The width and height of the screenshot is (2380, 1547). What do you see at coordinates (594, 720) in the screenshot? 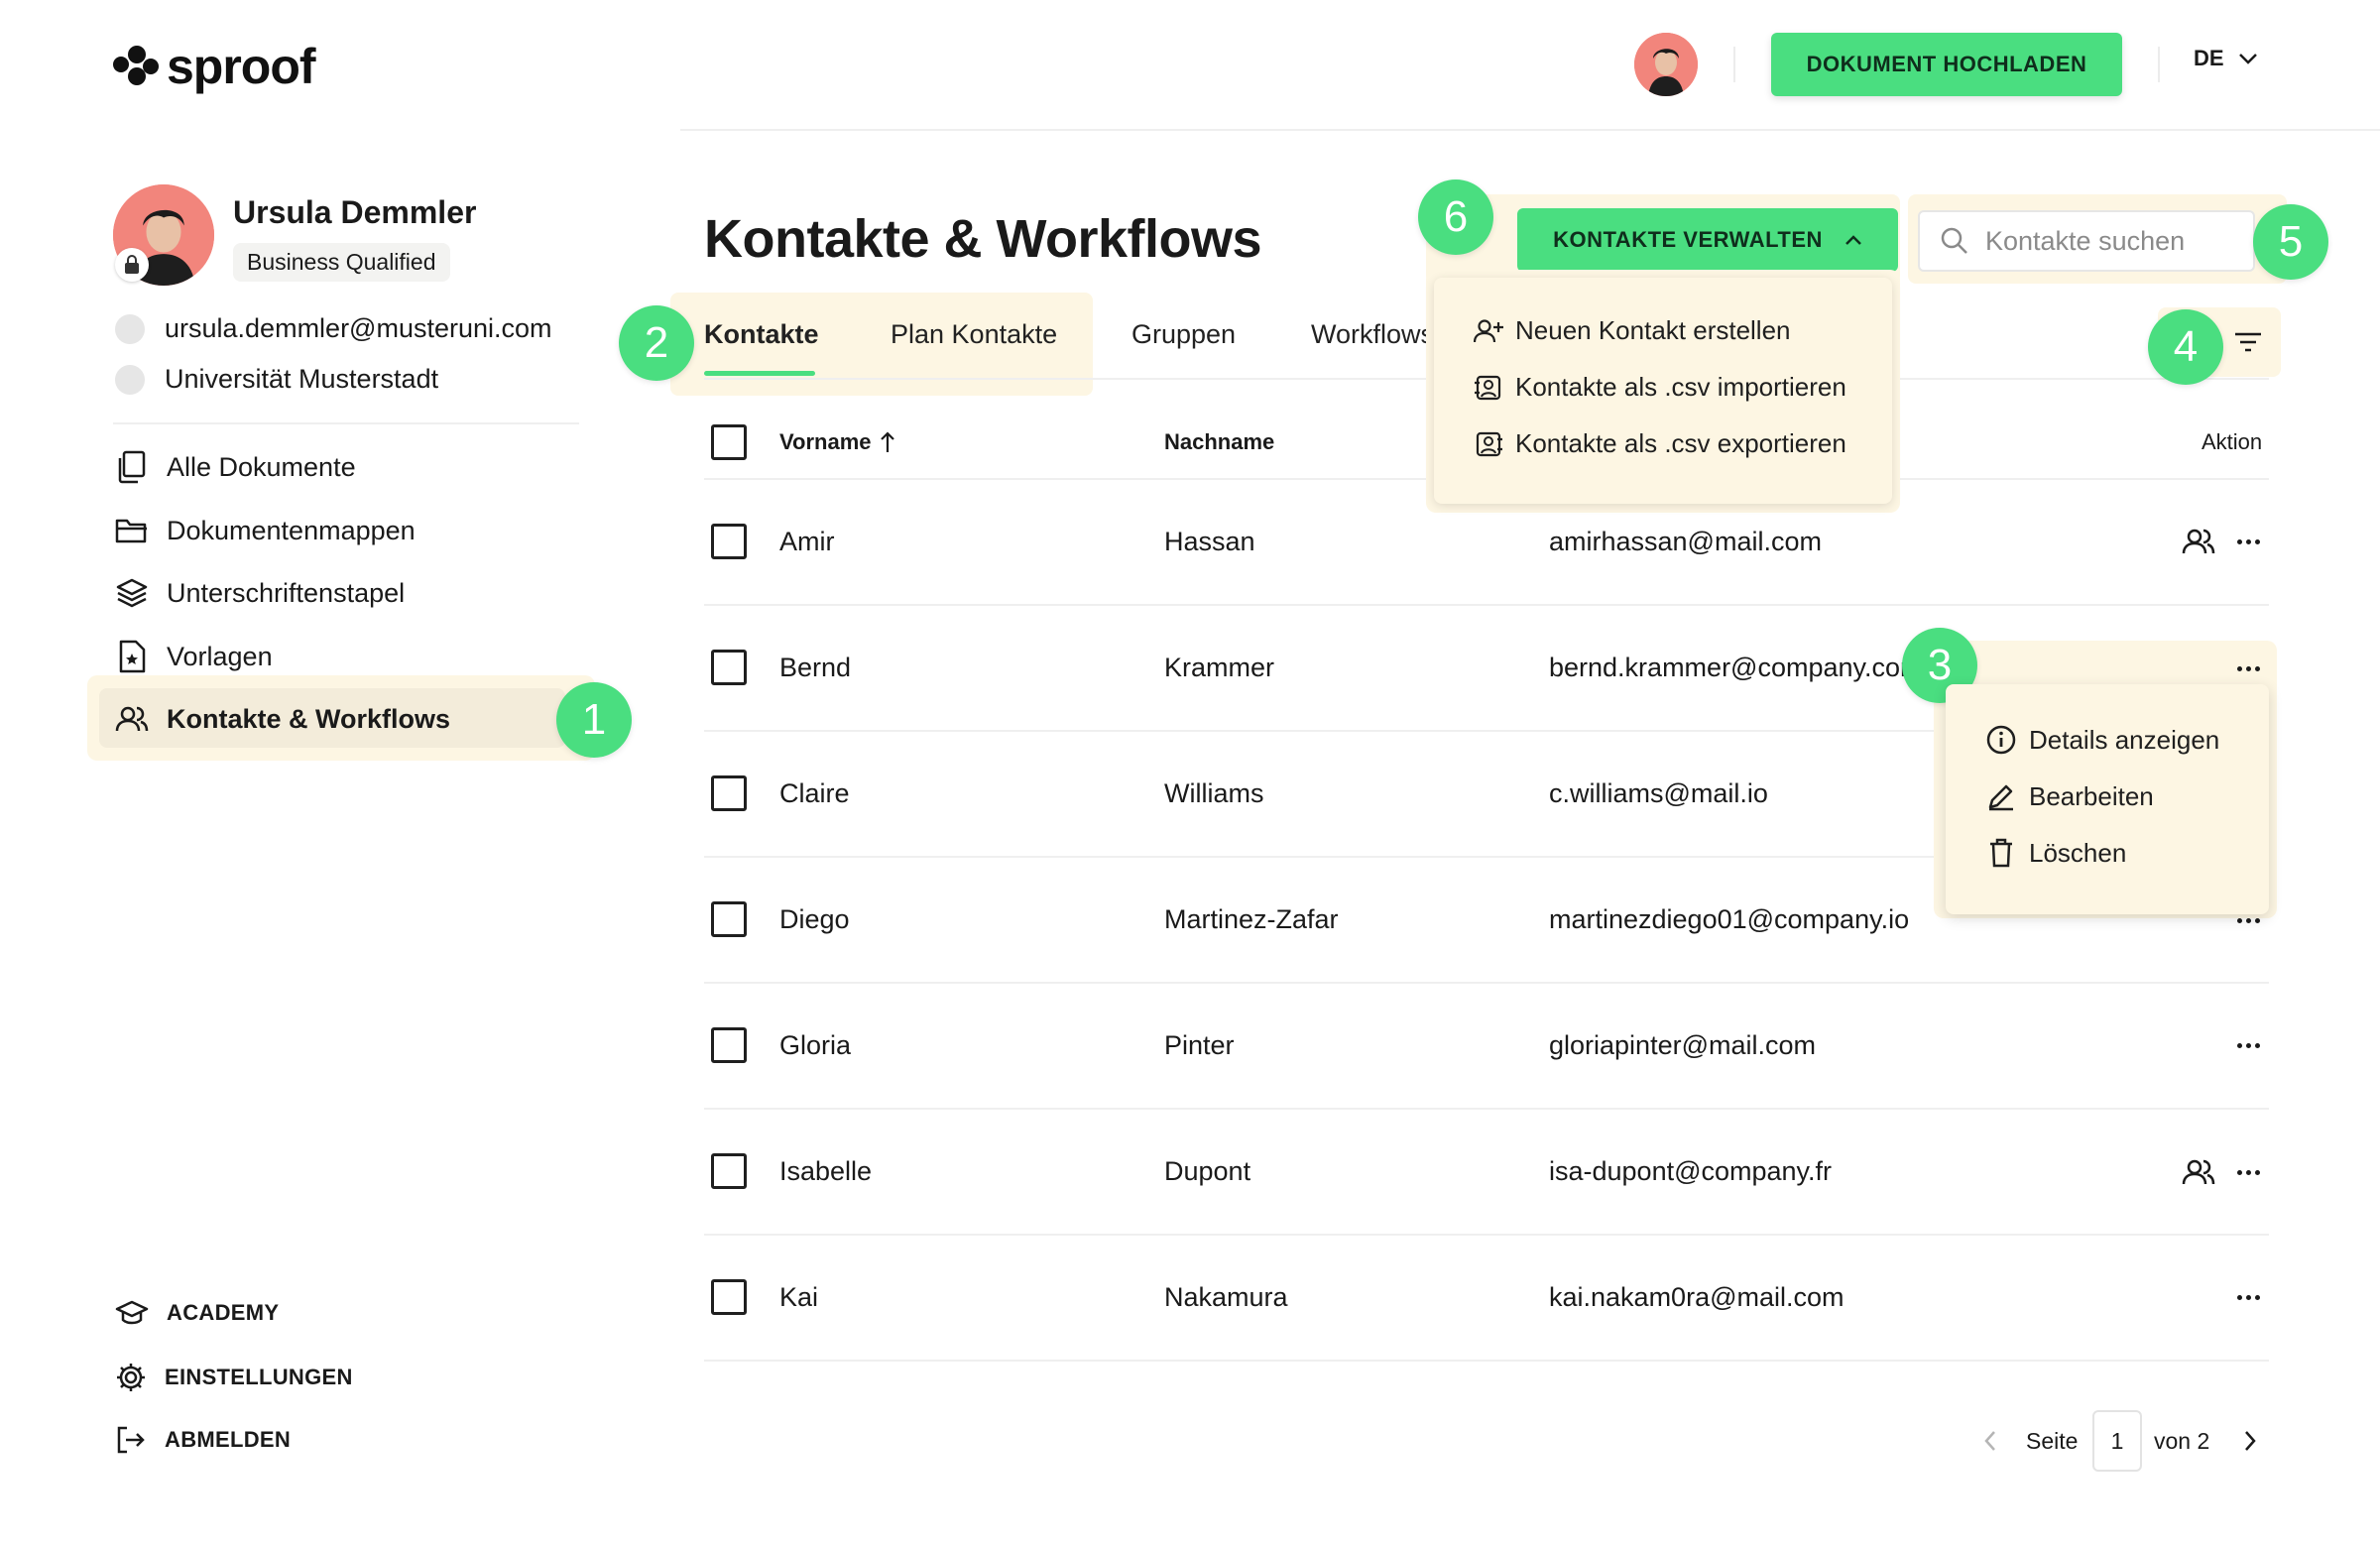
I see `annotation-badge-1: 1` at bounding box center [594, 720].